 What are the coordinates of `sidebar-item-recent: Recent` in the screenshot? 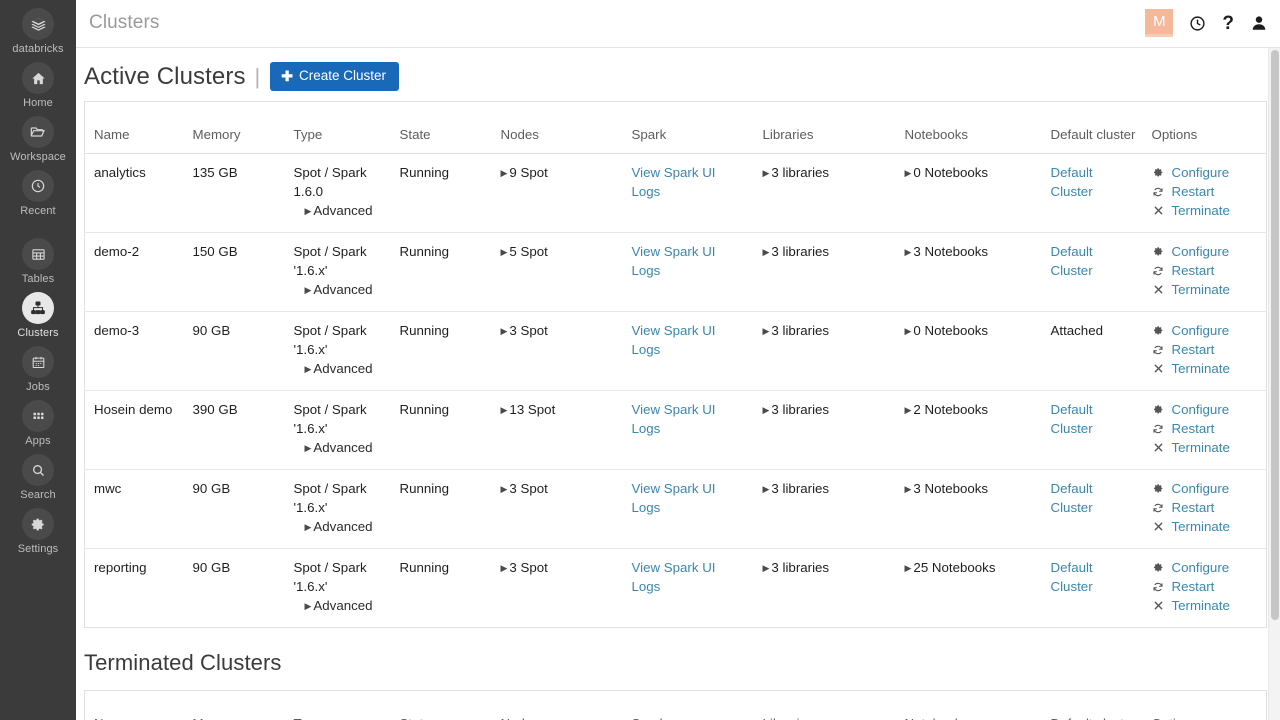 It's located at (38, 194).